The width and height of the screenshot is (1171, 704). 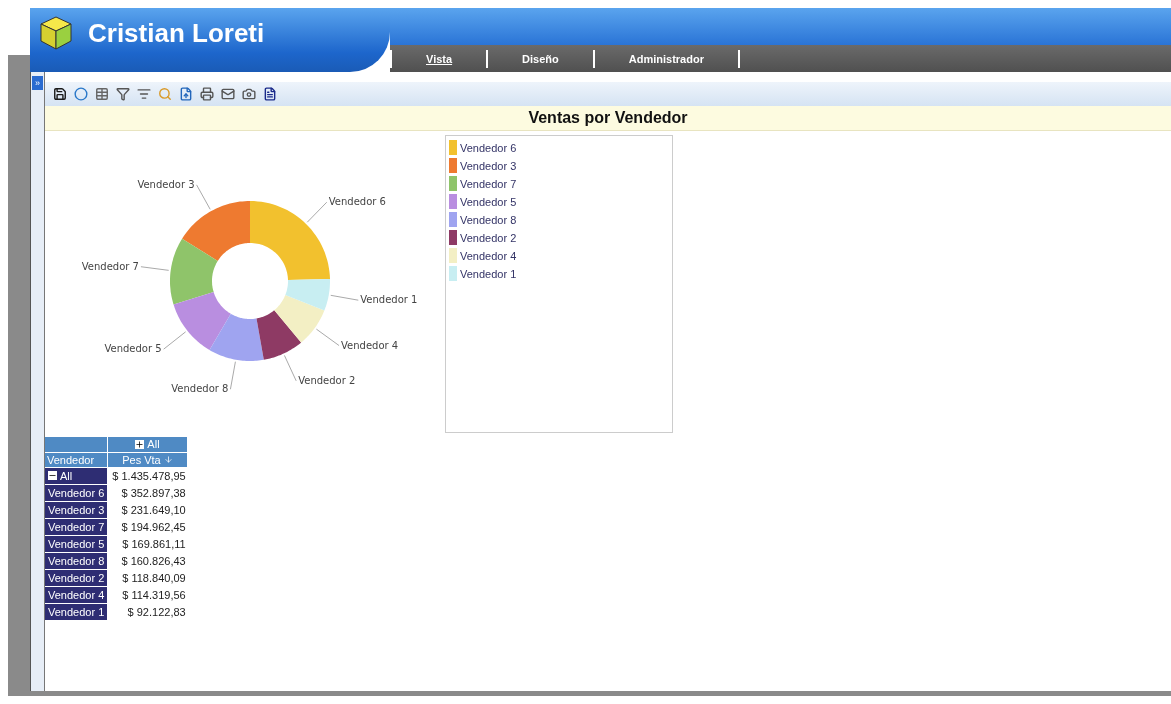 I want to click on legend-label: Vendedor 4, so click(x=488, y=255).